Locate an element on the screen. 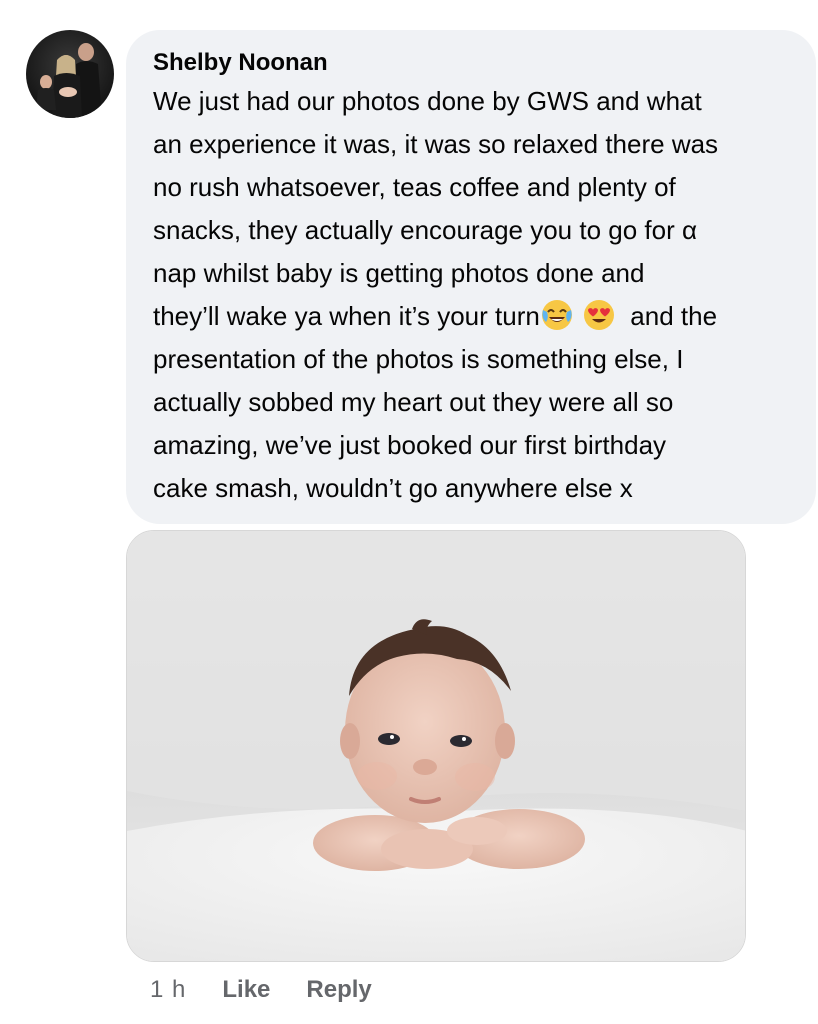 The image size is (818, 1024). face-with-tears-of-joy-icon is located at coordinates (557, 315).